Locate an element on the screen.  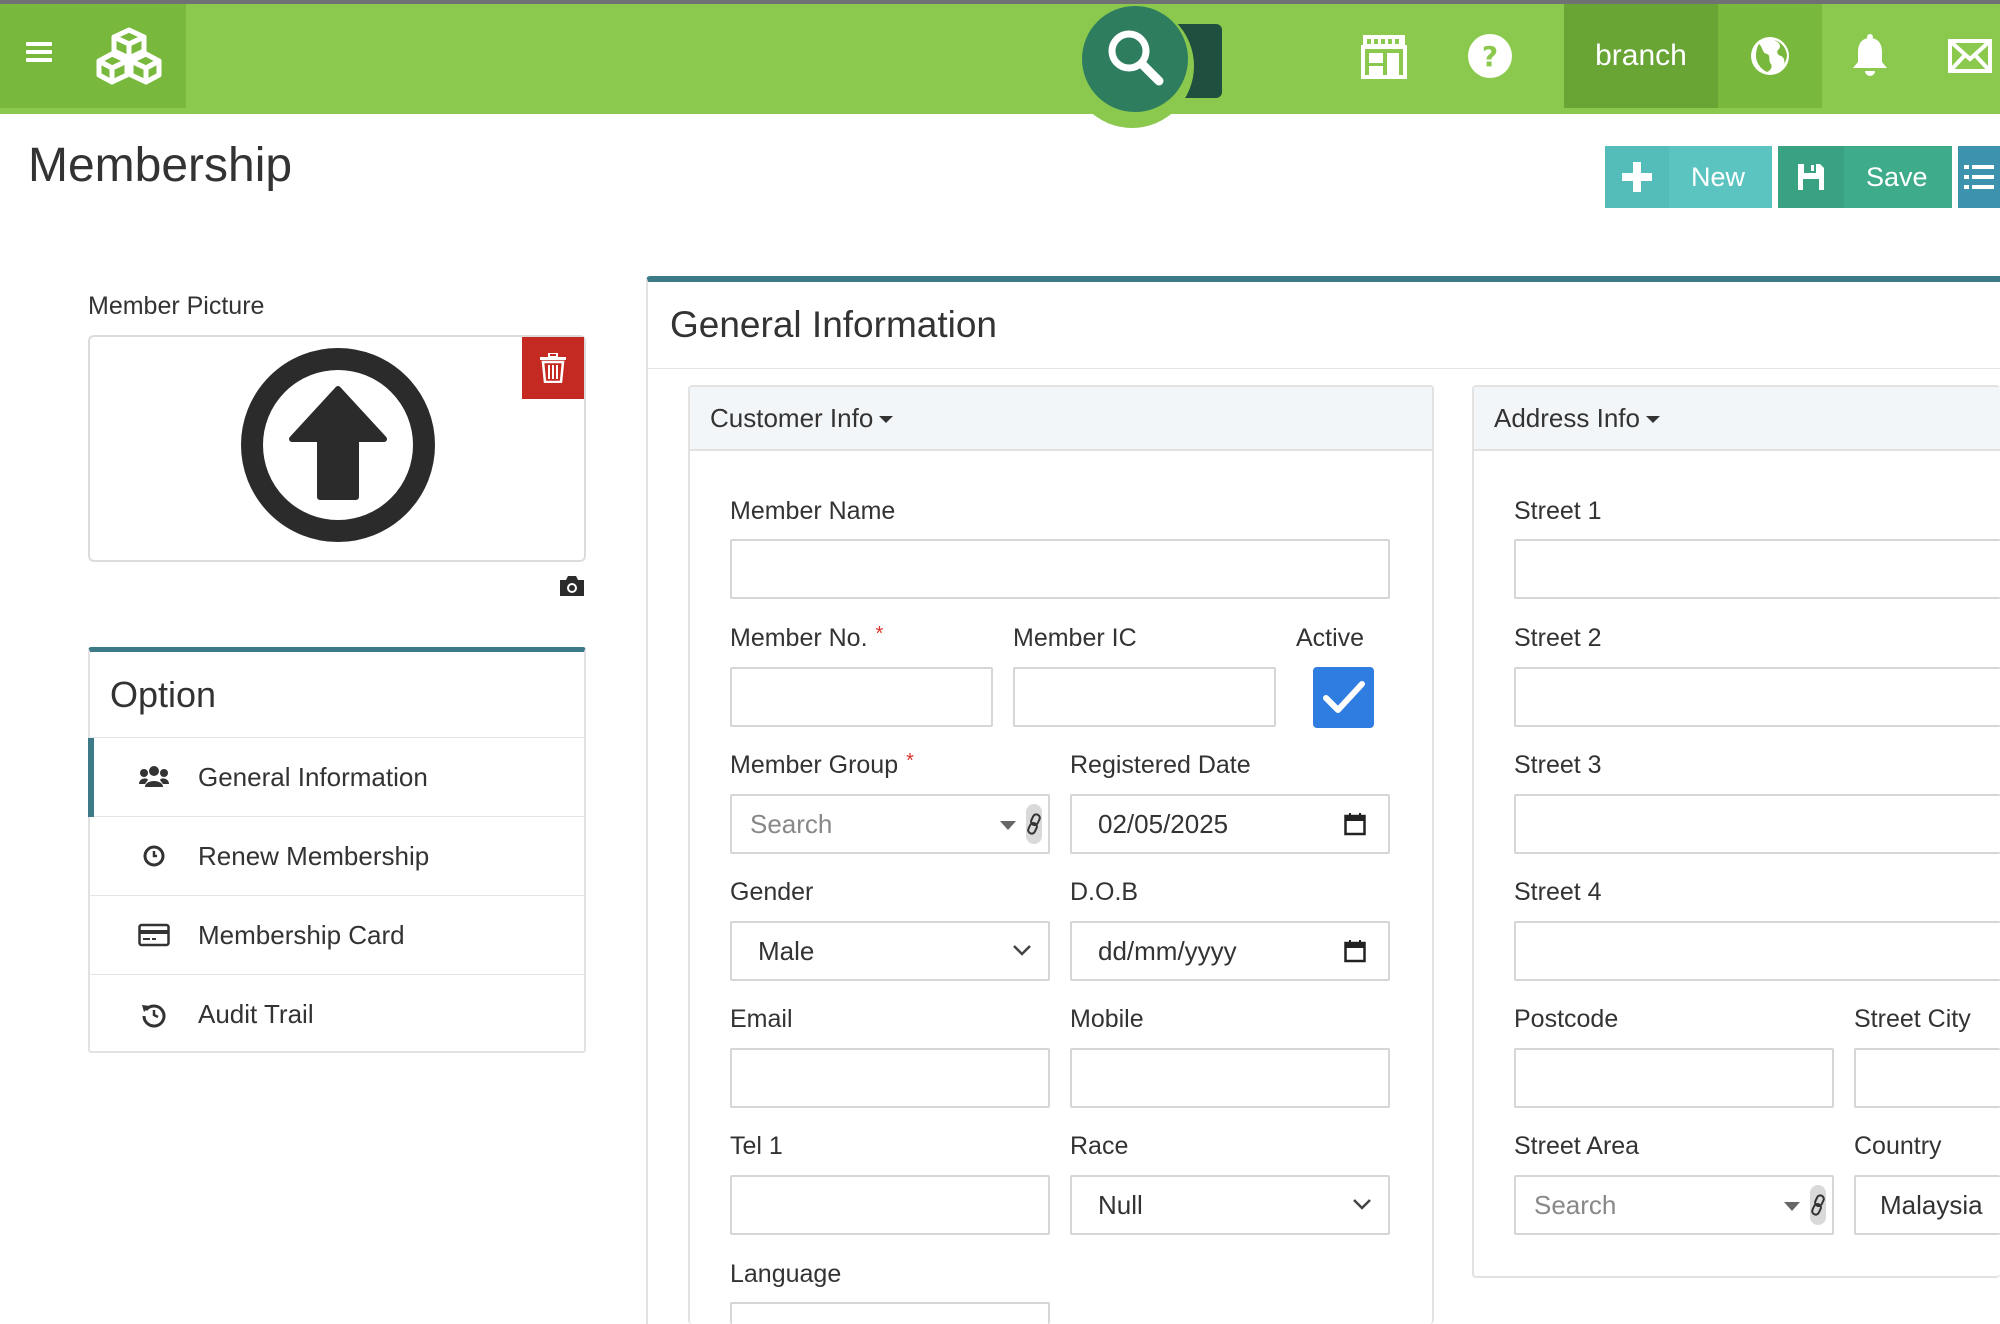
member-picture-label: Member Picture is located at coordinates (176, 306).